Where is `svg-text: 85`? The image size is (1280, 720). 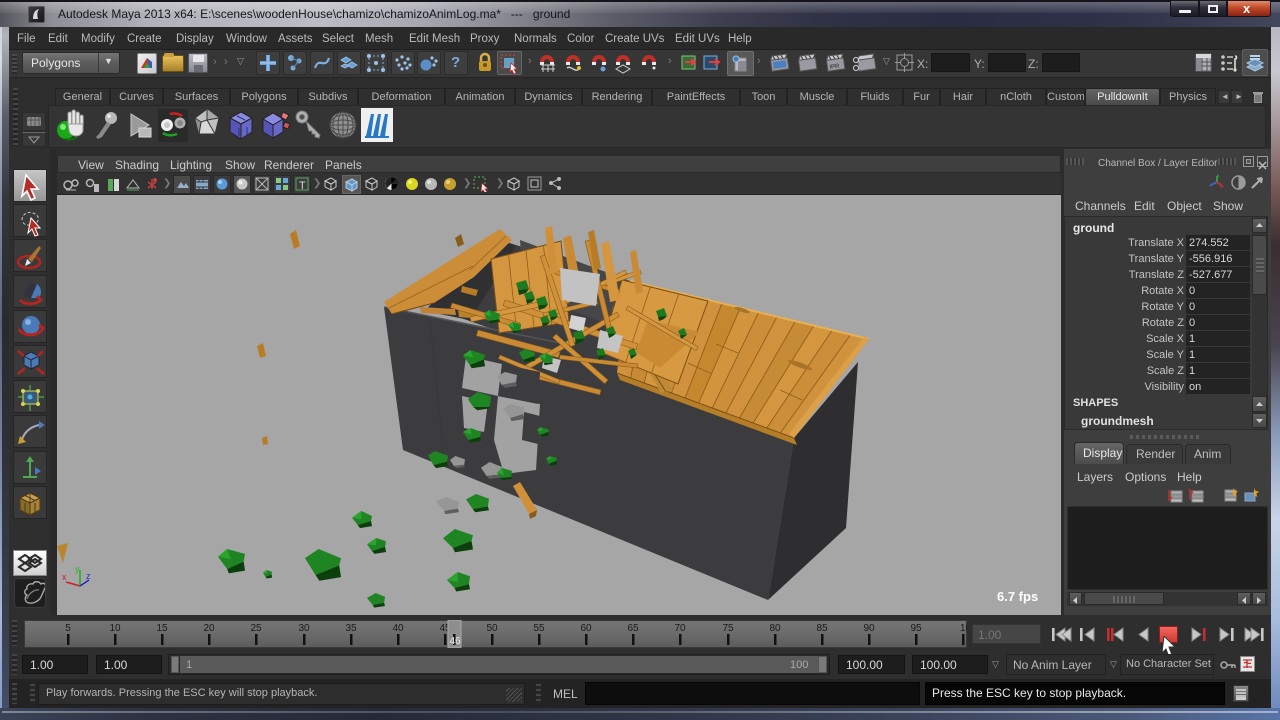
svg-text: 85 is located at coordinates (822, 628).